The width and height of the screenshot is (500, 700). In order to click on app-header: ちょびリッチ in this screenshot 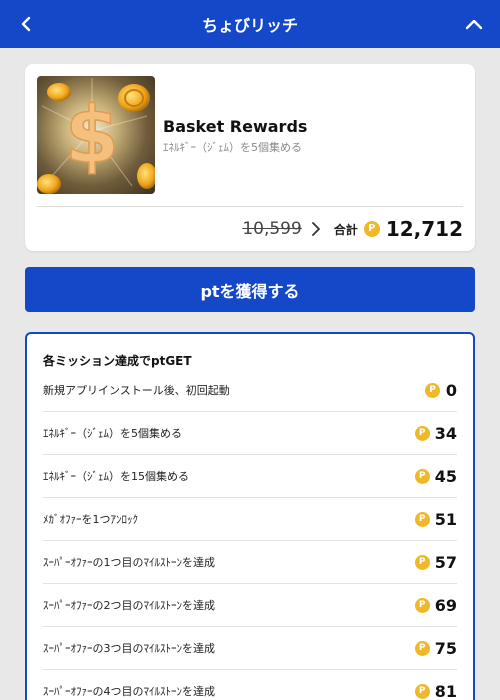, I will do `click(250, 24)`.